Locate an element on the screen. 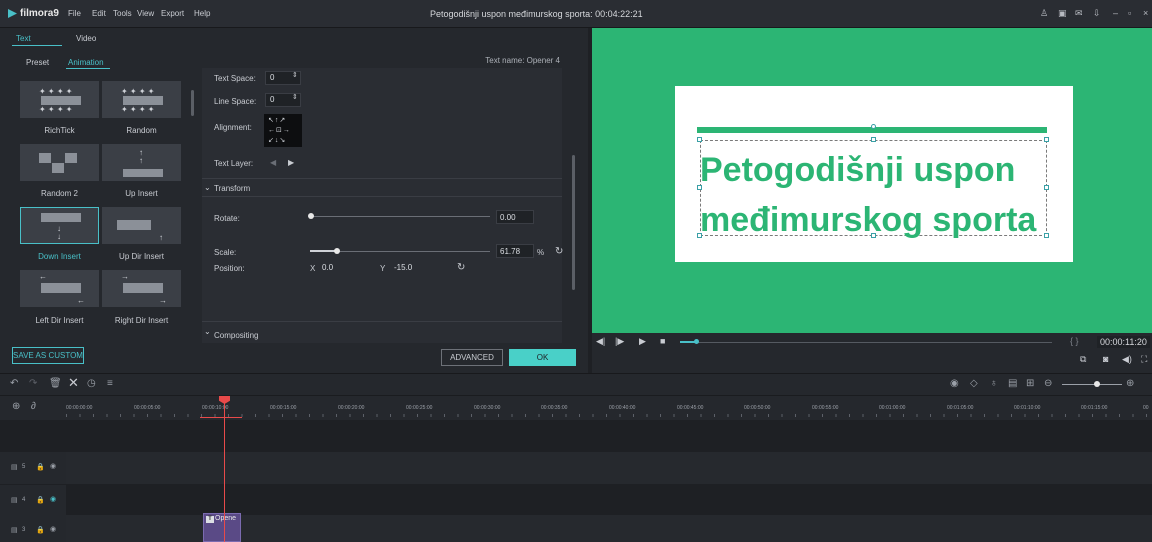  animation-list-scrollbar is located at coordinates (192, 103).